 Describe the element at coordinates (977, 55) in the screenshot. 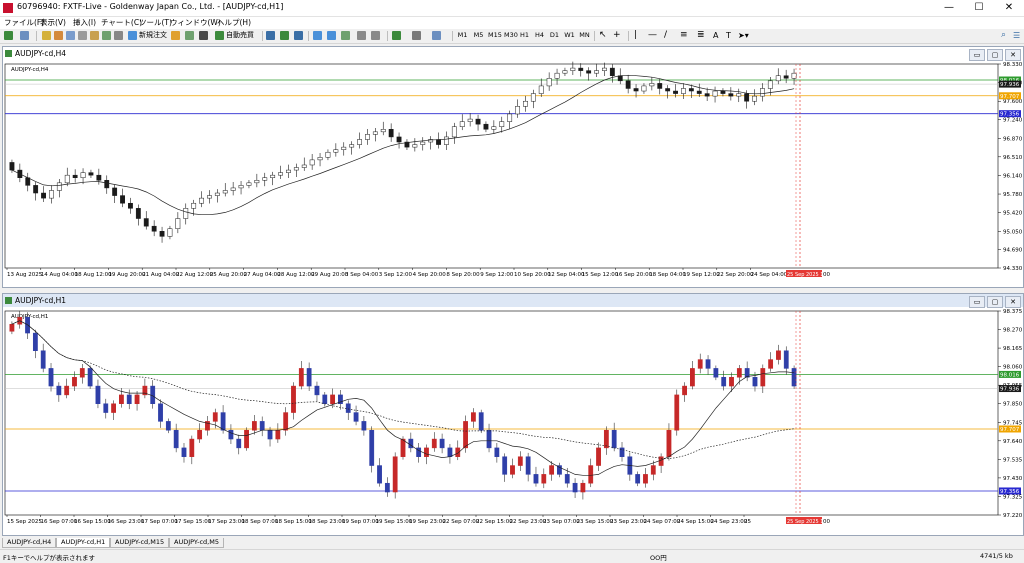

I see `chart-h4-minimize-button: ▭` at that location.